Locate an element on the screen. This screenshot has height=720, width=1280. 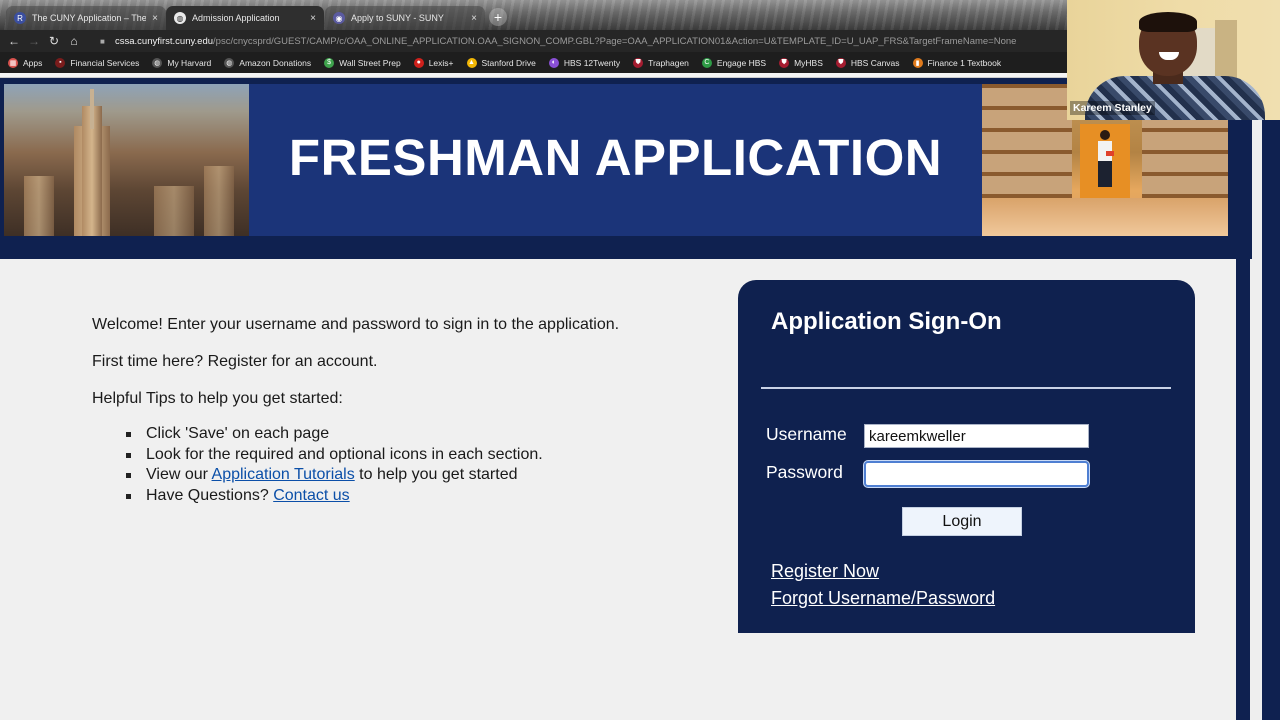
bookmark-label: Wall Street Prep is located at coordinates (370, 62).